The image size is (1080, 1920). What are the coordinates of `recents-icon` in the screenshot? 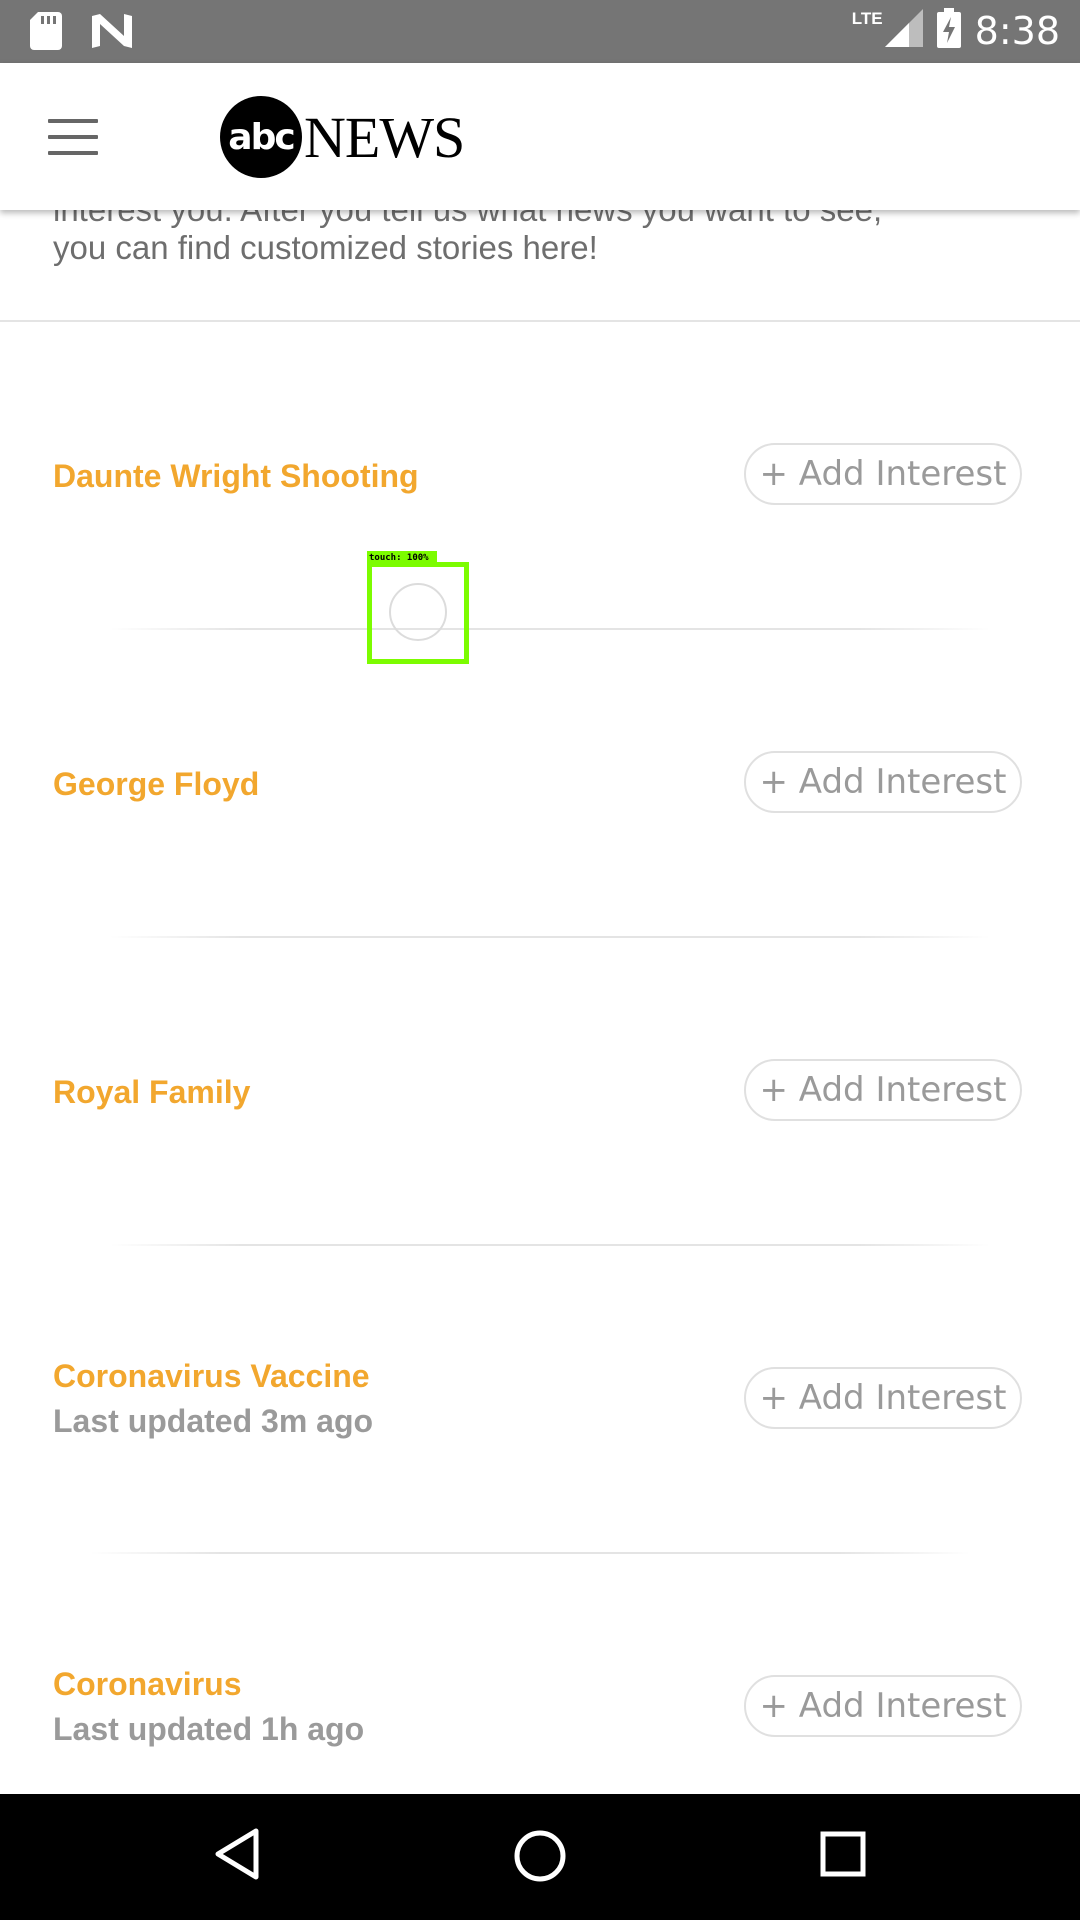 It's located at (843, 1856).